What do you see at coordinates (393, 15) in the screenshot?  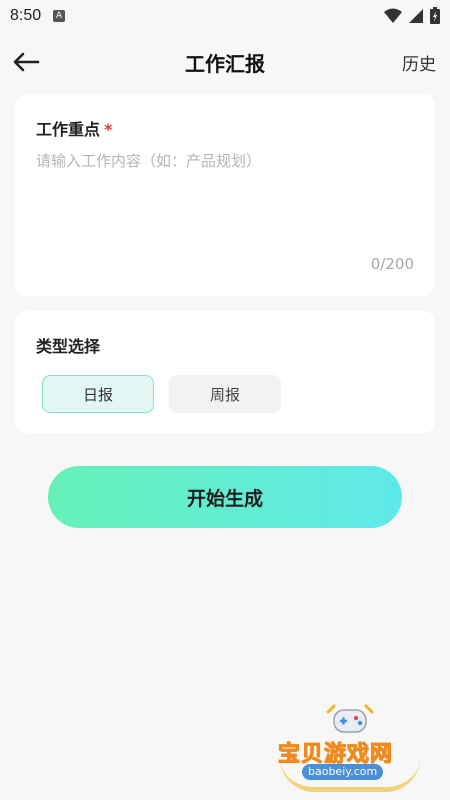 I see `wifi-icon` at bounding box center [393, 15].